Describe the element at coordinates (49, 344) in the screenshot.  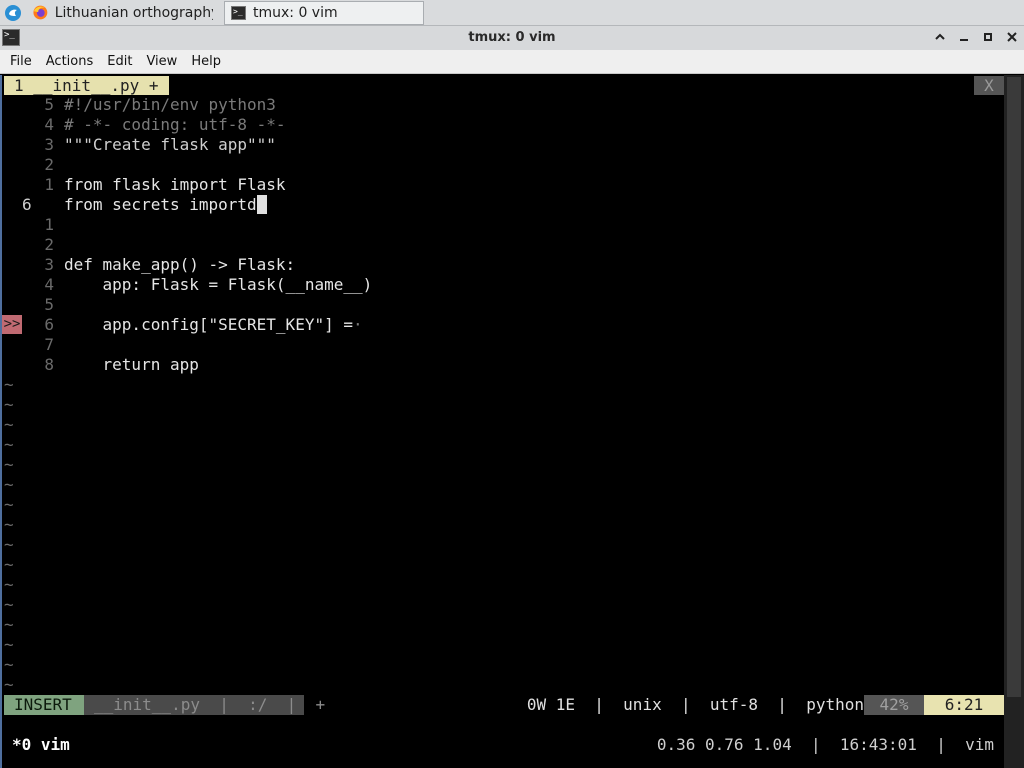
I see `line-number: 7` at that location.